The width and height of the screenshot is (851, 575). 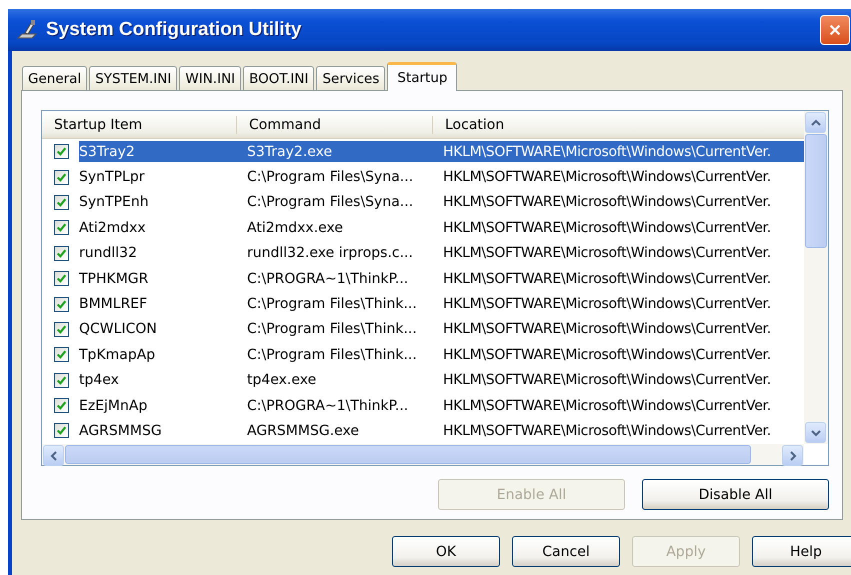 What do you see at coordinates (113, 406) in the screenshot?
I see `table-cell-text: EzEjMnAp` at bounding box center [113, 406].